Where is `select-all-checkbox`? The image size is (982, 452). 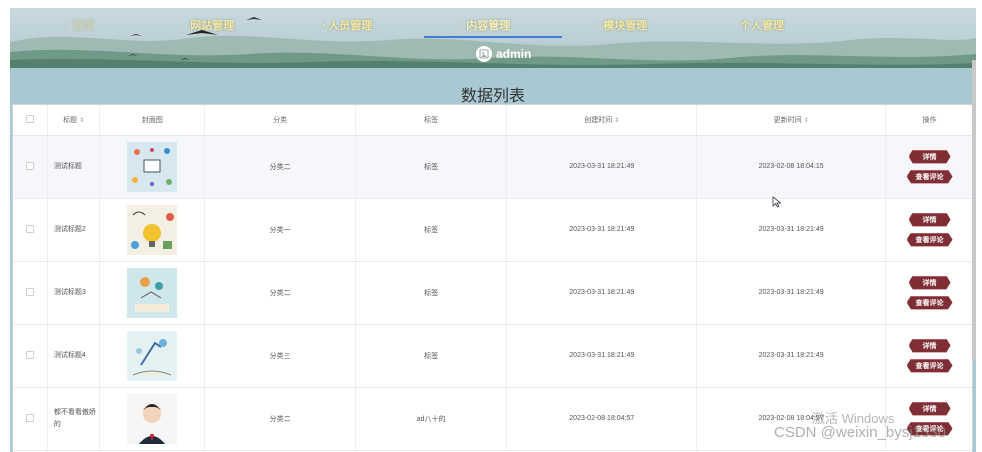
select-all-checkbox is located at coordinates (29, 118).